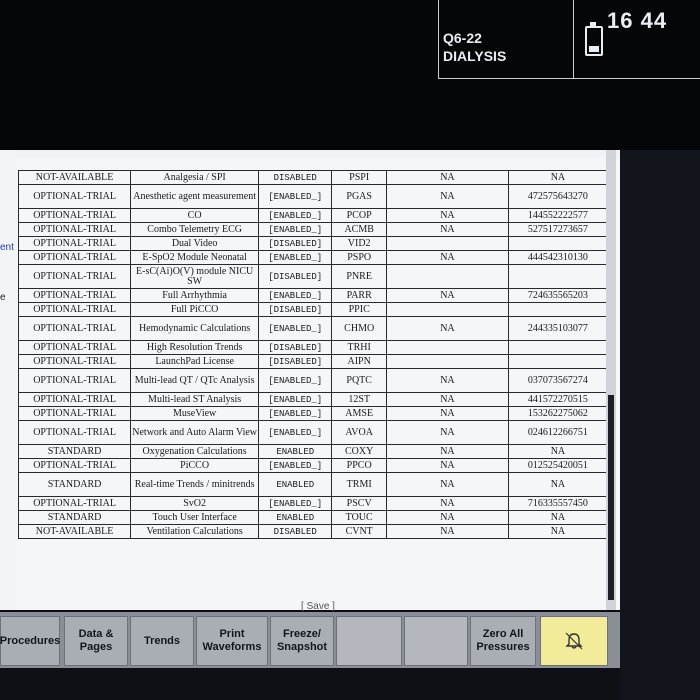 The height and width of the screenshot is (700, 700). What do you see at coordinates (359, 243) in the screenshot?
I see `code-cell: VID2` at bounding box center [359, 243].